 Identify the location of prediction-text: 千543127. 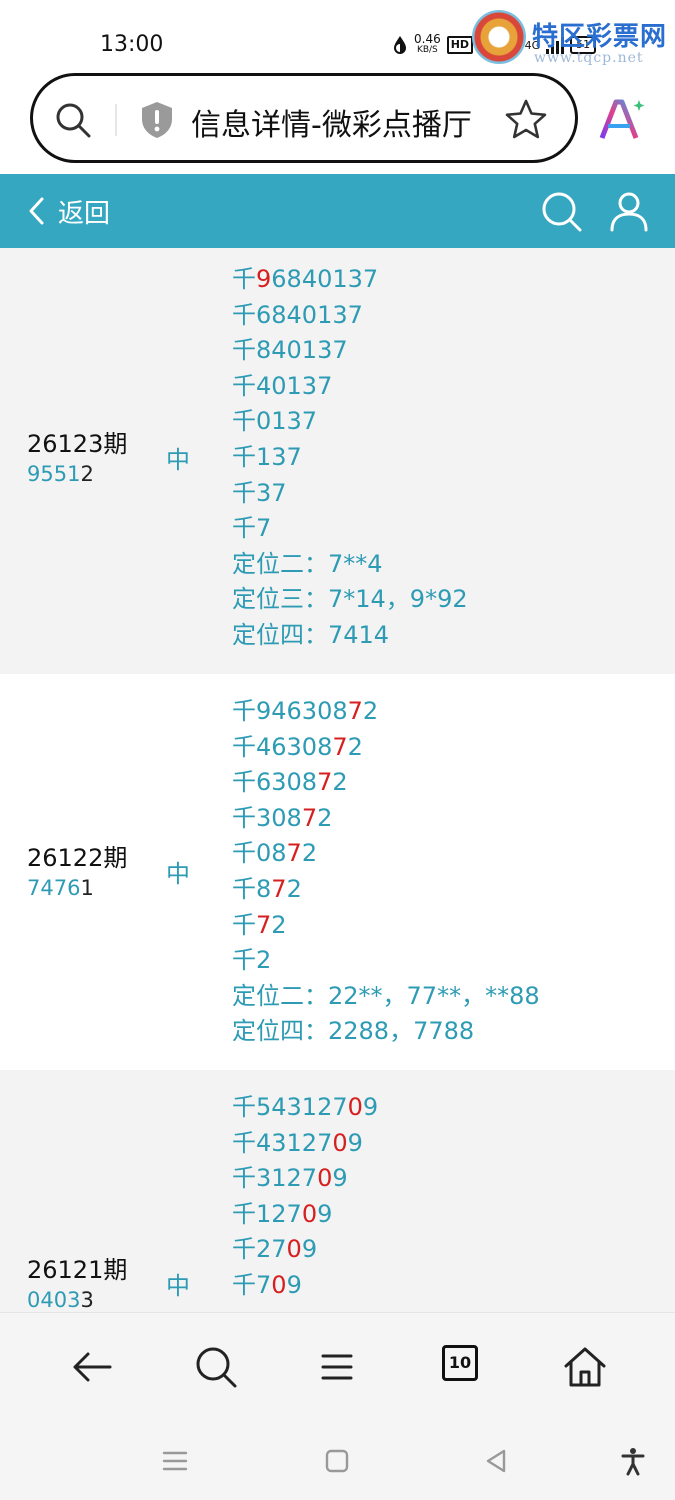
(290, 1107).